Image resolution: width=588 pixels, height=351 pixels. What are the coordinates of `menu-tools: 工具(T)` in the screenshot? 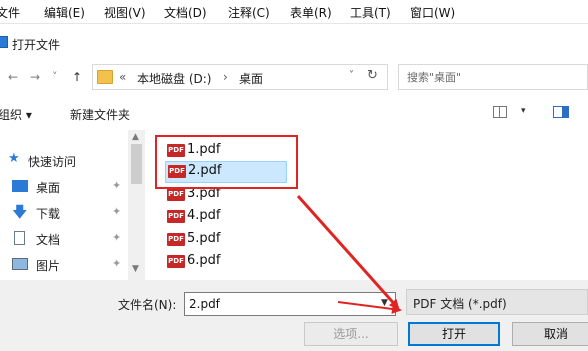 It's located at (370, 12).